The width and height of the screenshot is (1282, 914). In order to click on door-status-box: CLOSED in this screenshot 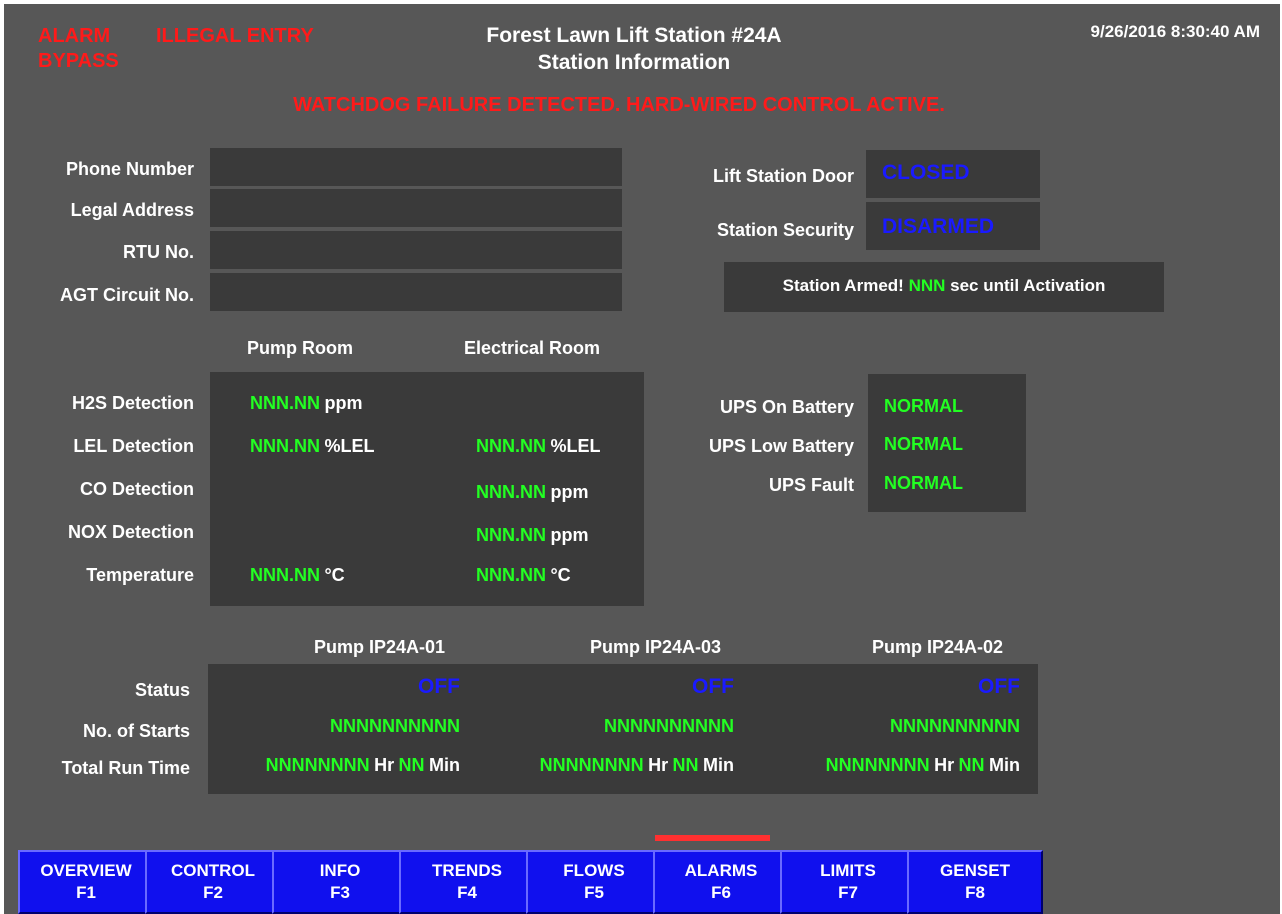, I will do `click(953, 174)`.